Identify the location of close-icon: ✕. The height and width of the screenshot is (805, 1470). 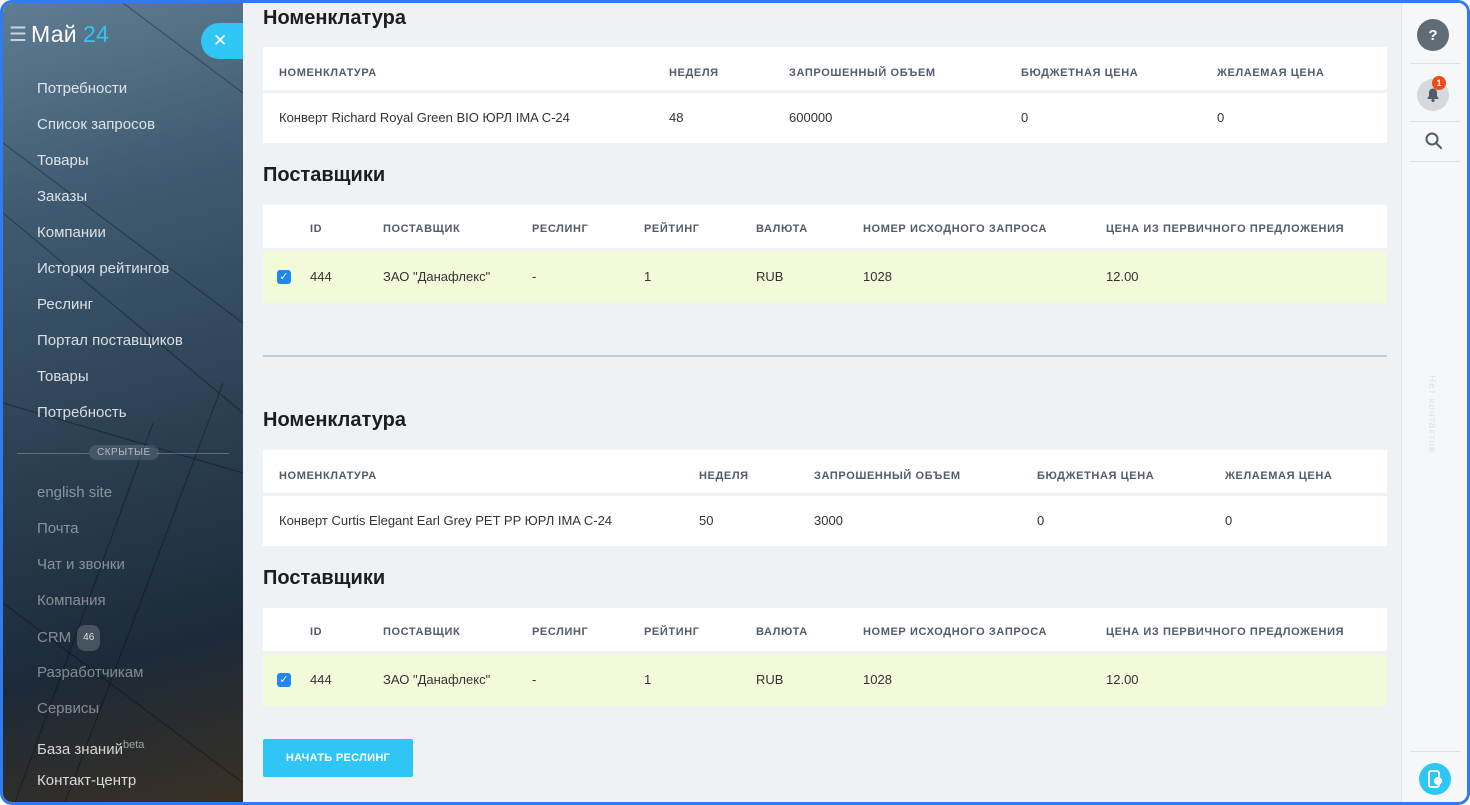
(220, 40).